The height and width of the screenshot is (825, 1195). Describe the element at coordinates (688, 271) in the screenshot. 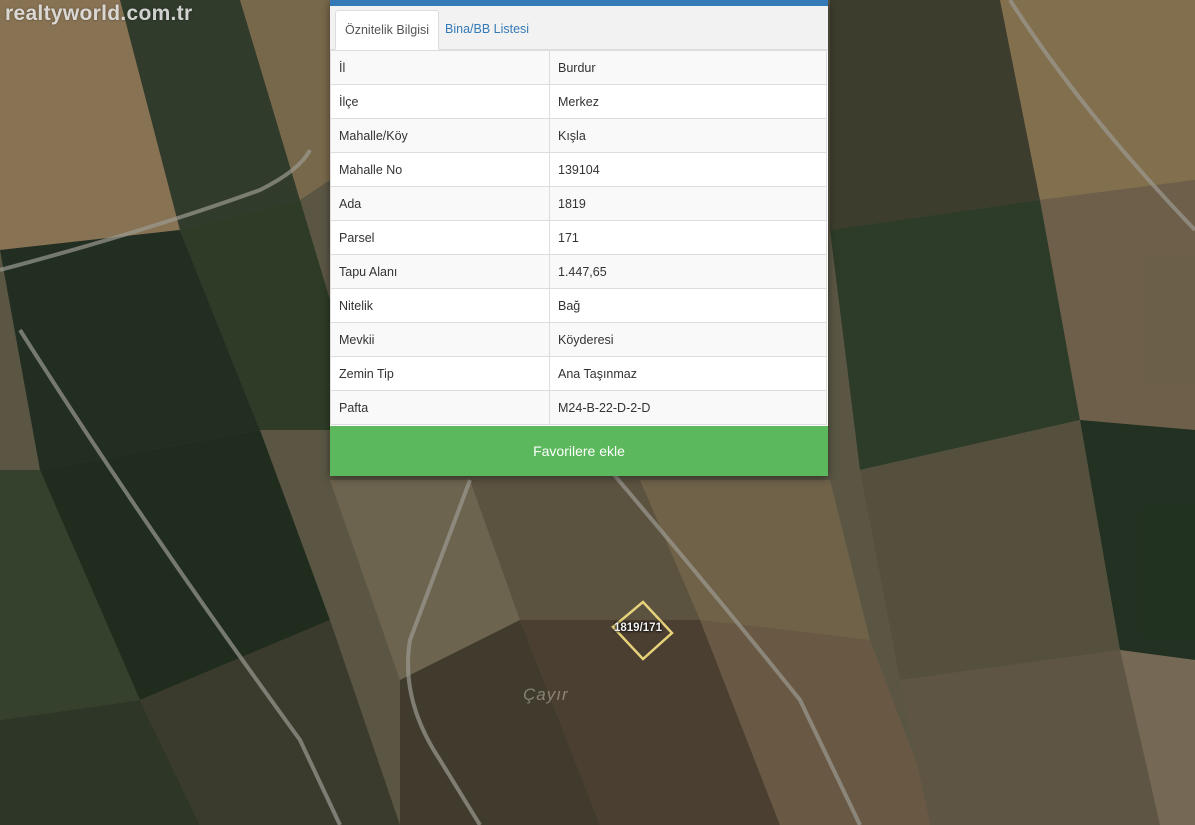

I see `attribute-value: 1.447,65` at that location.